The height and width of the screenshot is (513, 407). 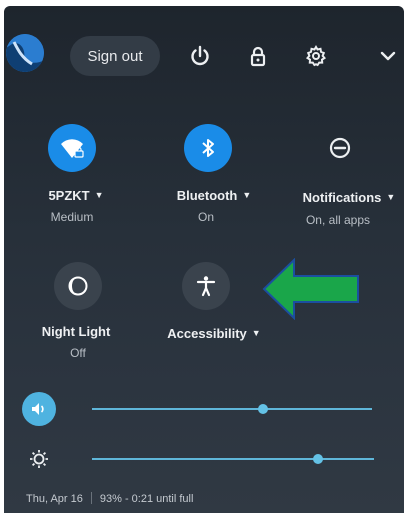 I want to click on volume-mute-button, so click(x=39, y=409).